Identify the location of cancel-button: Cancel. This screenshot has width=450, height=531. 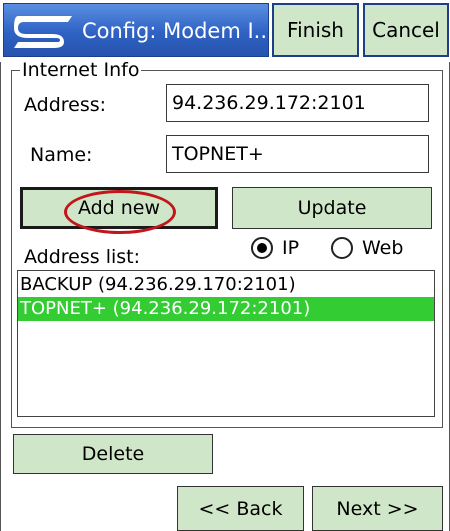
(406, 30).